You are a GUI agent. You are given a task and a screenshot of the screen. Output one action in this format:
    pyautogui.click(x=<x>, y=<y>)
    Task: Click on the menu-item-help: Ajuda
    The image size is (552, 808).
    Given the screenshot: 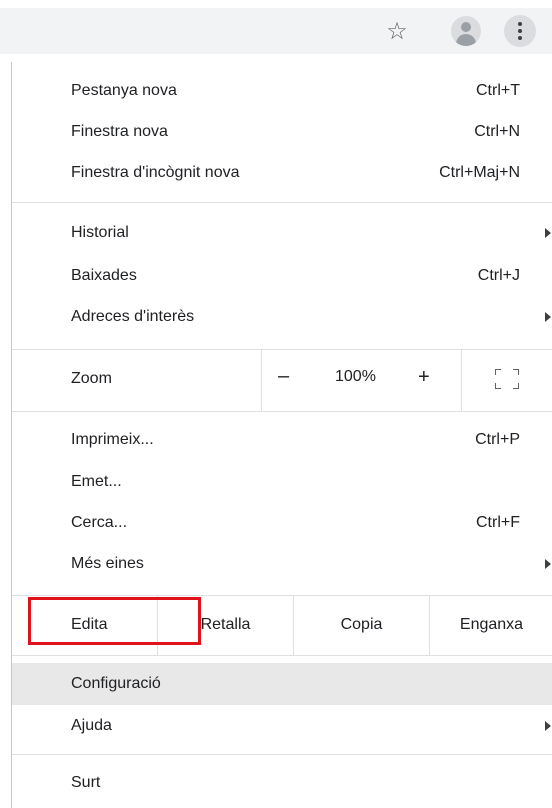 What is the action you would take?
    pyautogui.click(x=282, y=726)
    